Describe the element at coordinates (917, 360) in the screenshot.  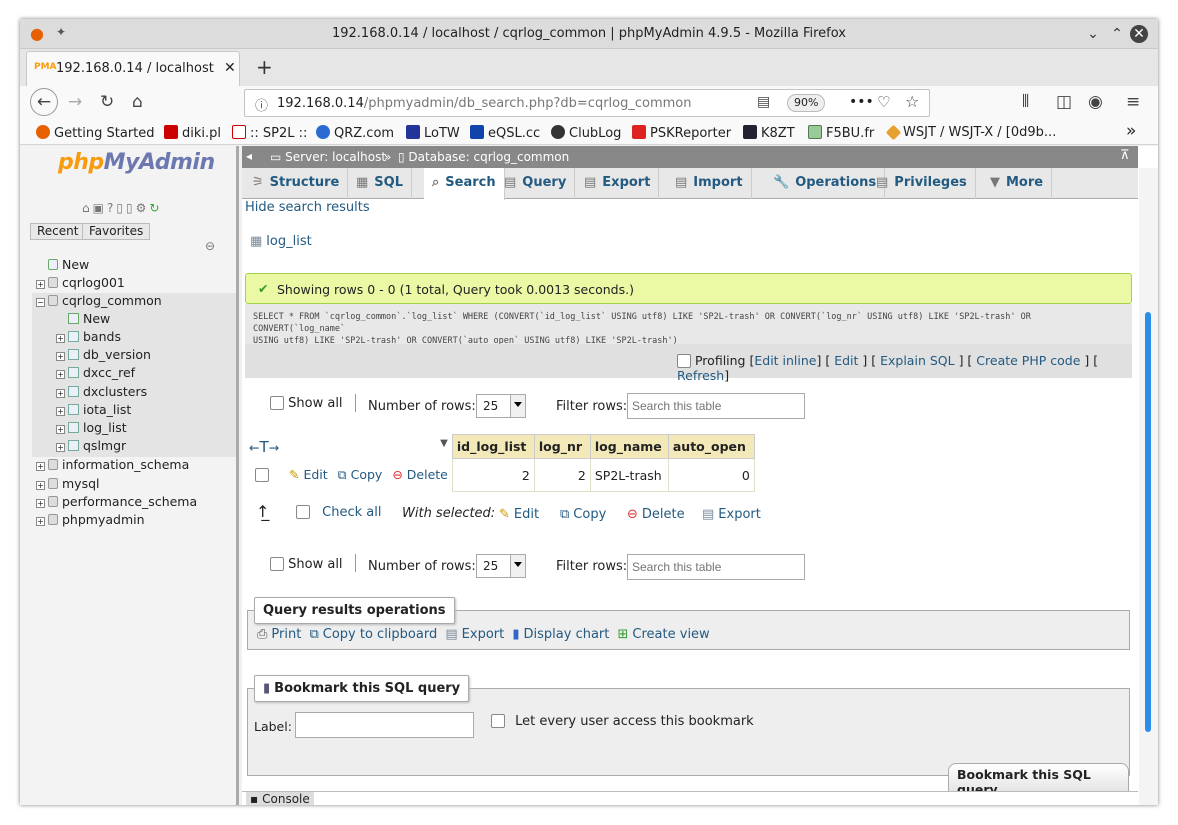
I see `explain-sql-link: Explain SQL` at that location.